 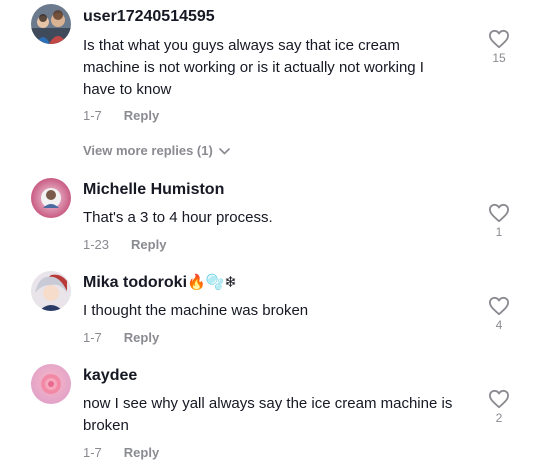 I want to click on like-button: 4, so click(x=499, y=314).